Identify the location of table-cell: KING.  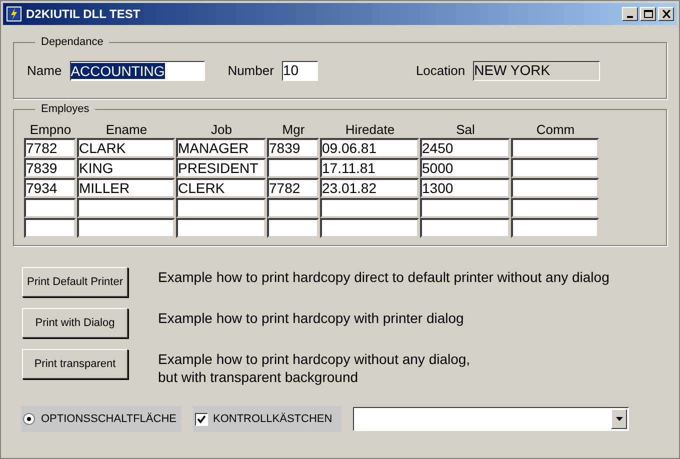
(126, 168).